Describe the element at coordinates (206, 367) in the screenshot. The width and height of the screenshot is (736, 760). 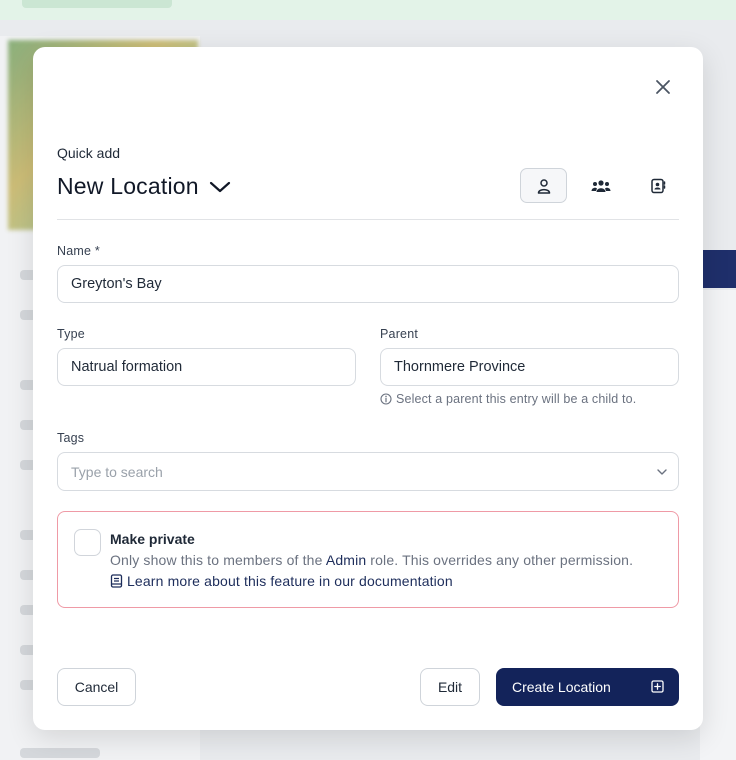
I see `type-input` at that location.